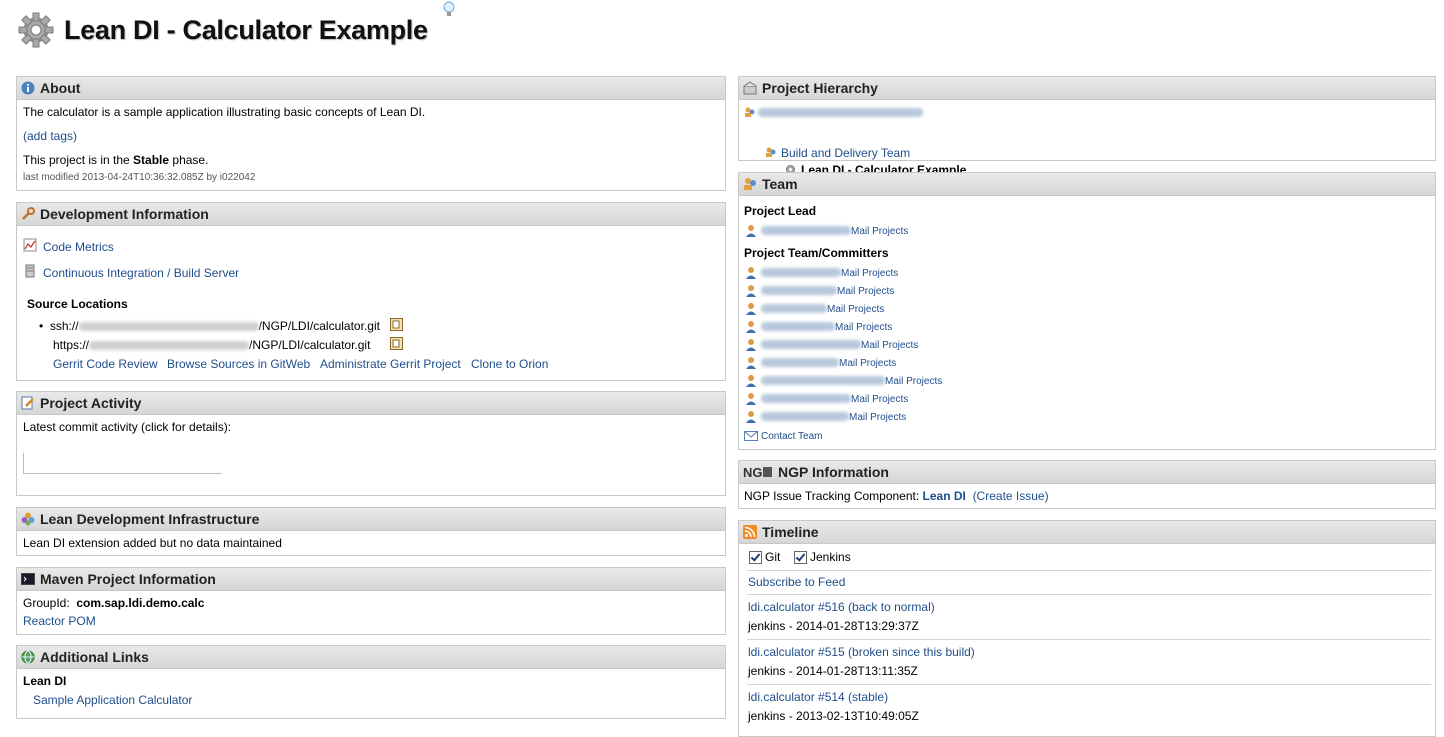 Image resolution: width=1444 pixels, height=737 pixels. I want to click on activity-chart, so click(122, 463).